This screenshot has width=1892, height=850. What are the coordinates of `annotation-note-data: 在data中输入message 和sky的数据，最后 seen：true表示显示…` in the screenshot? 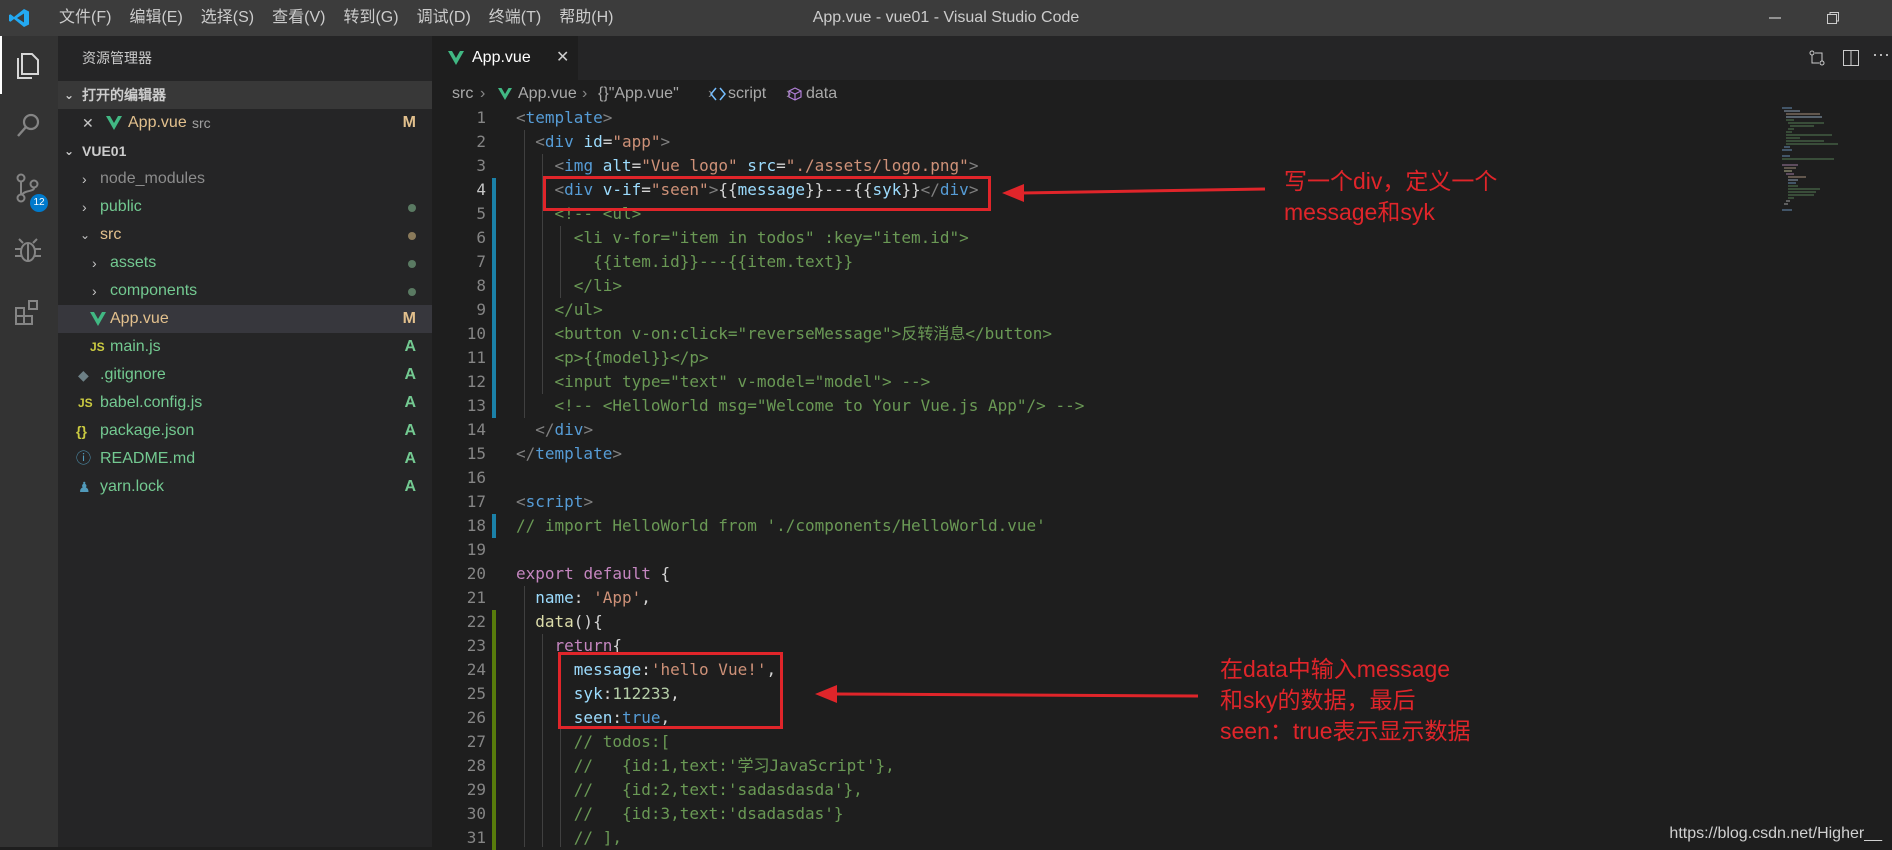 It's located at (1345, 700).